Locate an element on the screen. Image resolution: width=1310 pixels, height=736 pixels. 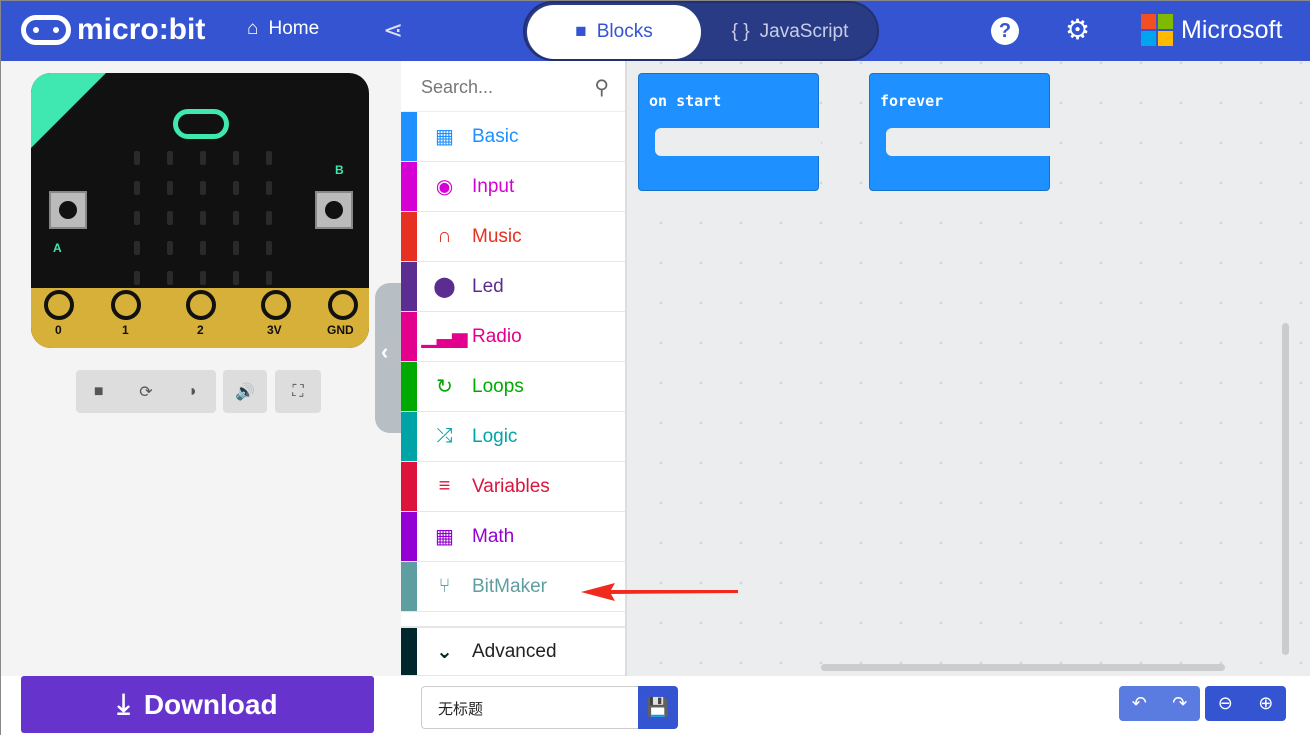
block-slot is located at coordinates (969, 142).